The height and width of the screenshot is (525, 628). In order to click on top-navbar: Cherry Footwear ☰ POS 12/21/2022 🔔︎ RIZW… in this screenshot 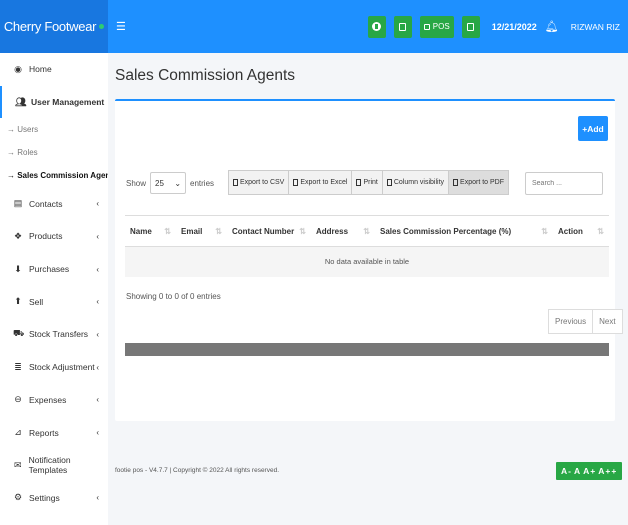, I will do `click(314, 26)`.